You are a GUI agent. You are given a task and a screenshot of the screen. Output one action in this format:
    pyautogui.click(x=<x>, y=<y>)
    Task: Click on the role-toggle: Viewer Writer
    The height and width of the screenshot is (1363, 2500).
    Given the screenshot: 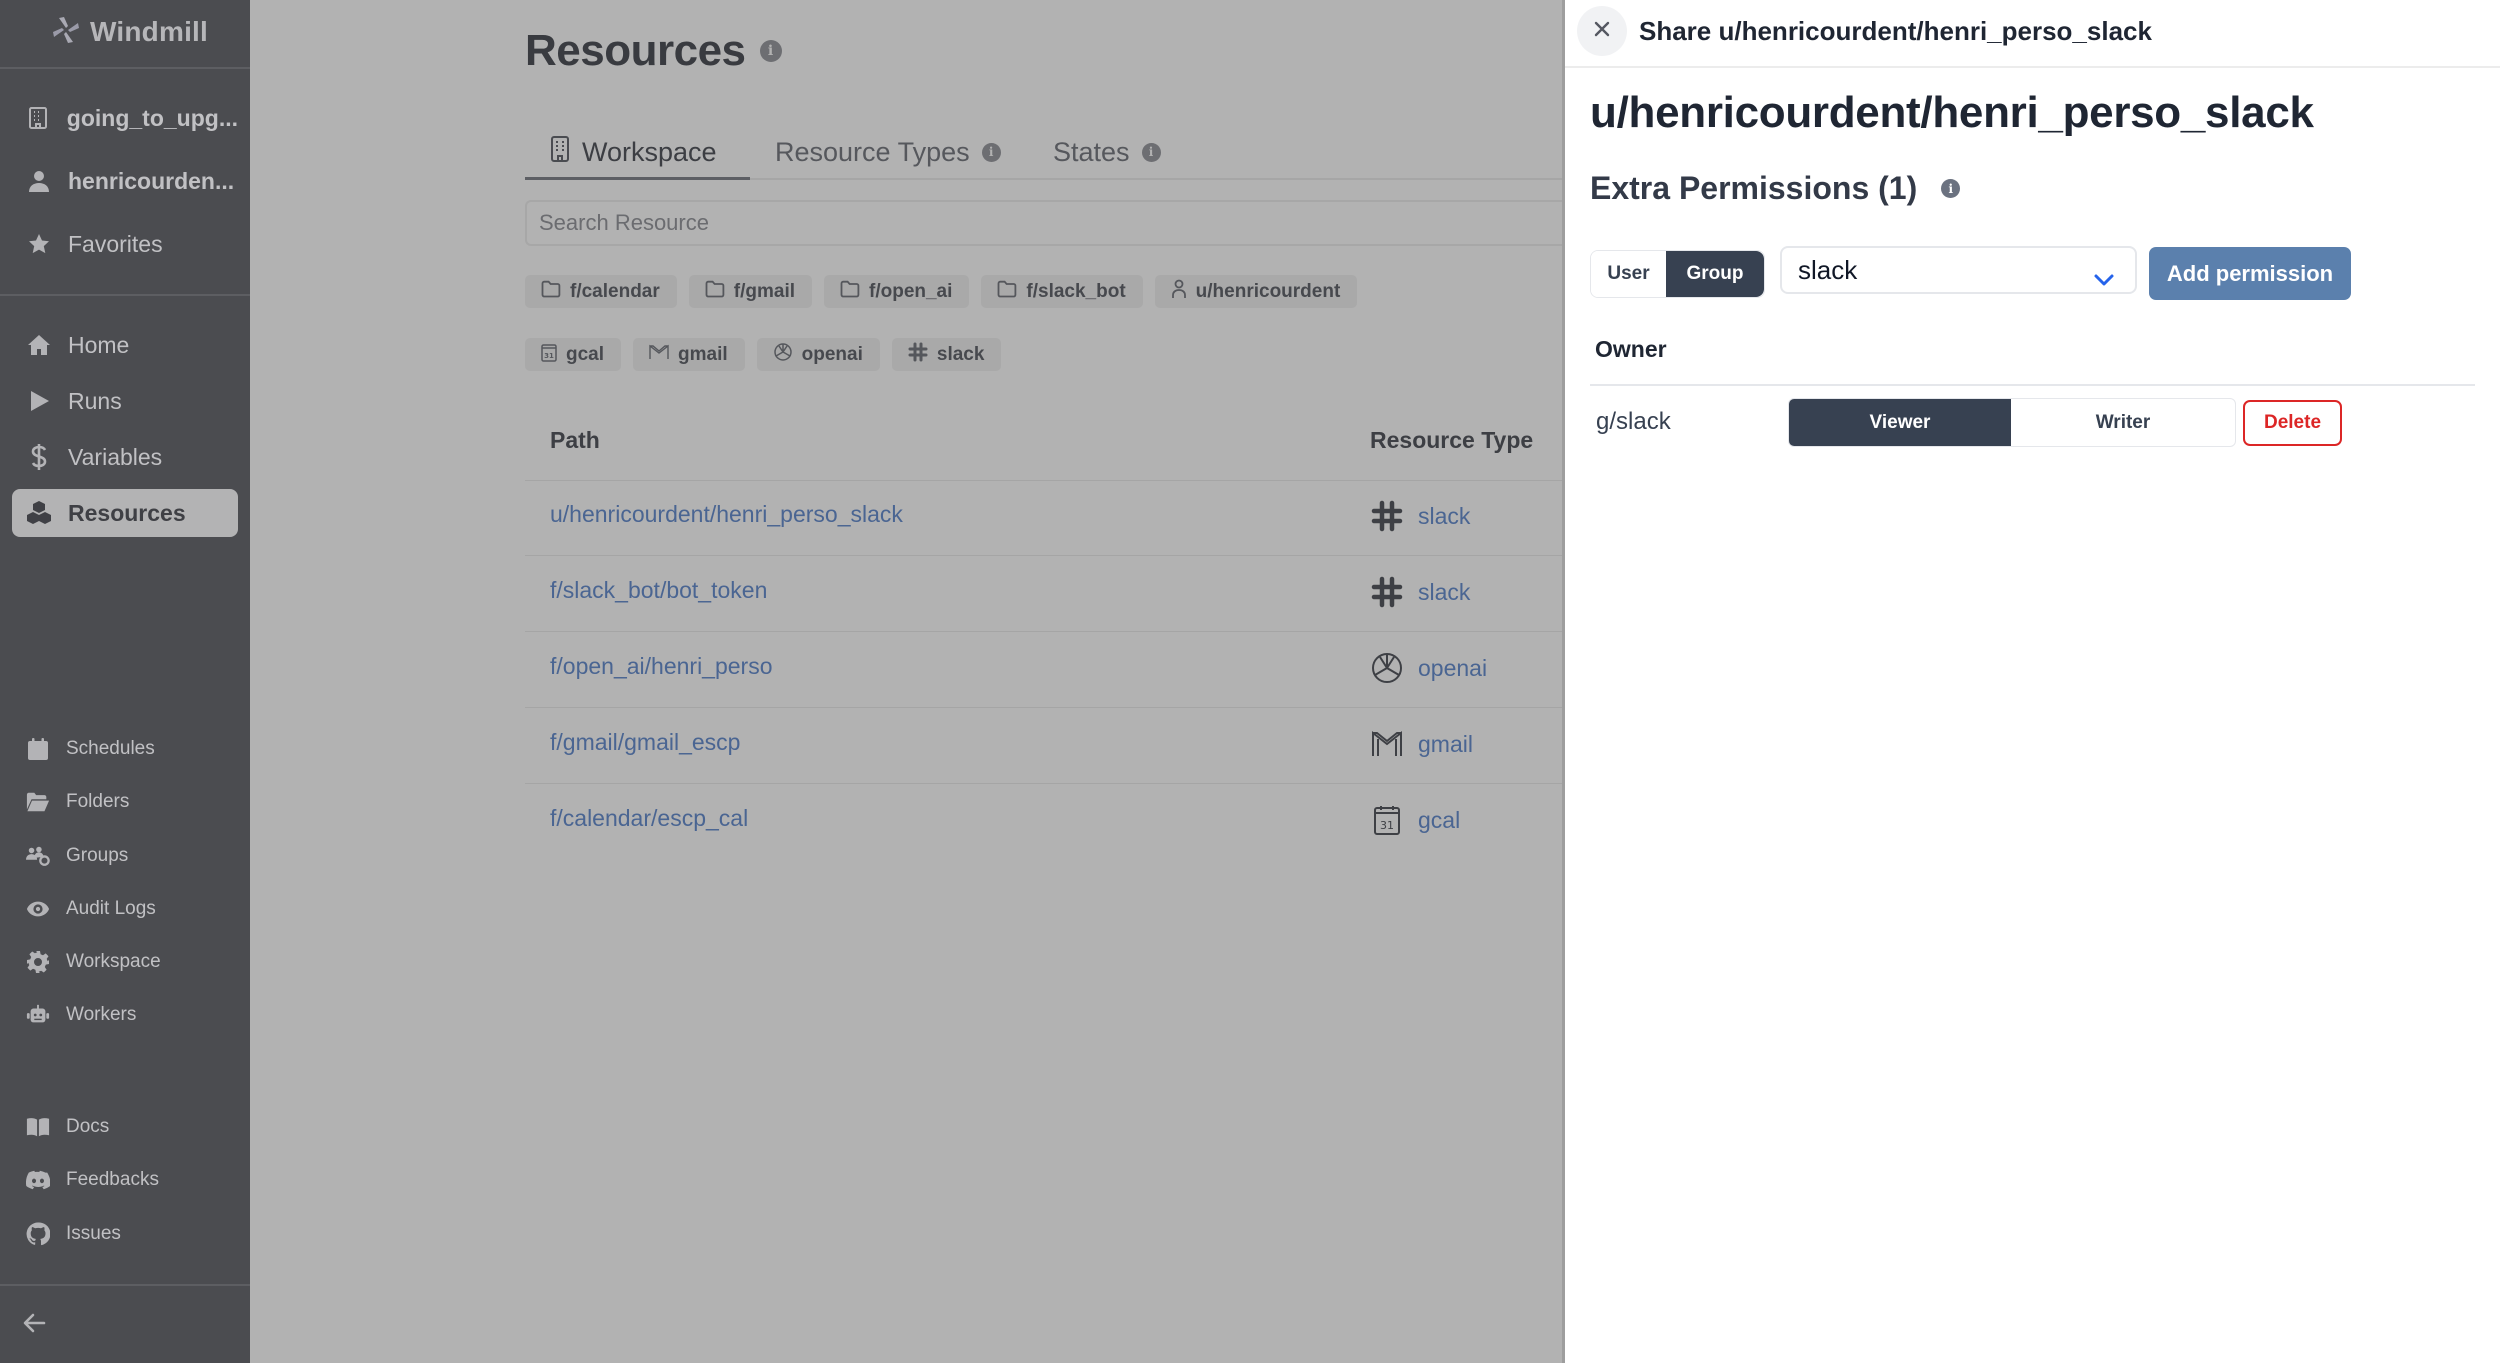 What is the action you would take?
    pyautogui.click(x=2012, y=422)
    